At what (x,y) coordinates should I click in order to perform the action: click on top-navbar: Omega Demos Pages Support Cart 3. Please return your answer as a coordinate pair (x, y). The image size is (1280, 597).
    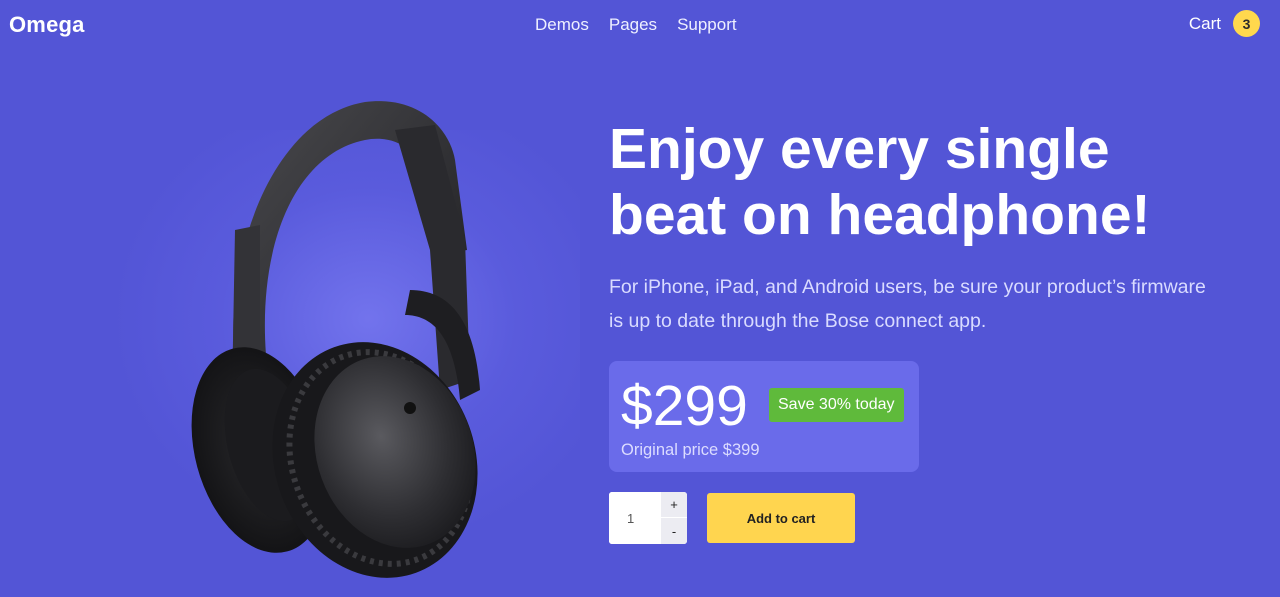
    Looking at the image, I should click on (640, 25).